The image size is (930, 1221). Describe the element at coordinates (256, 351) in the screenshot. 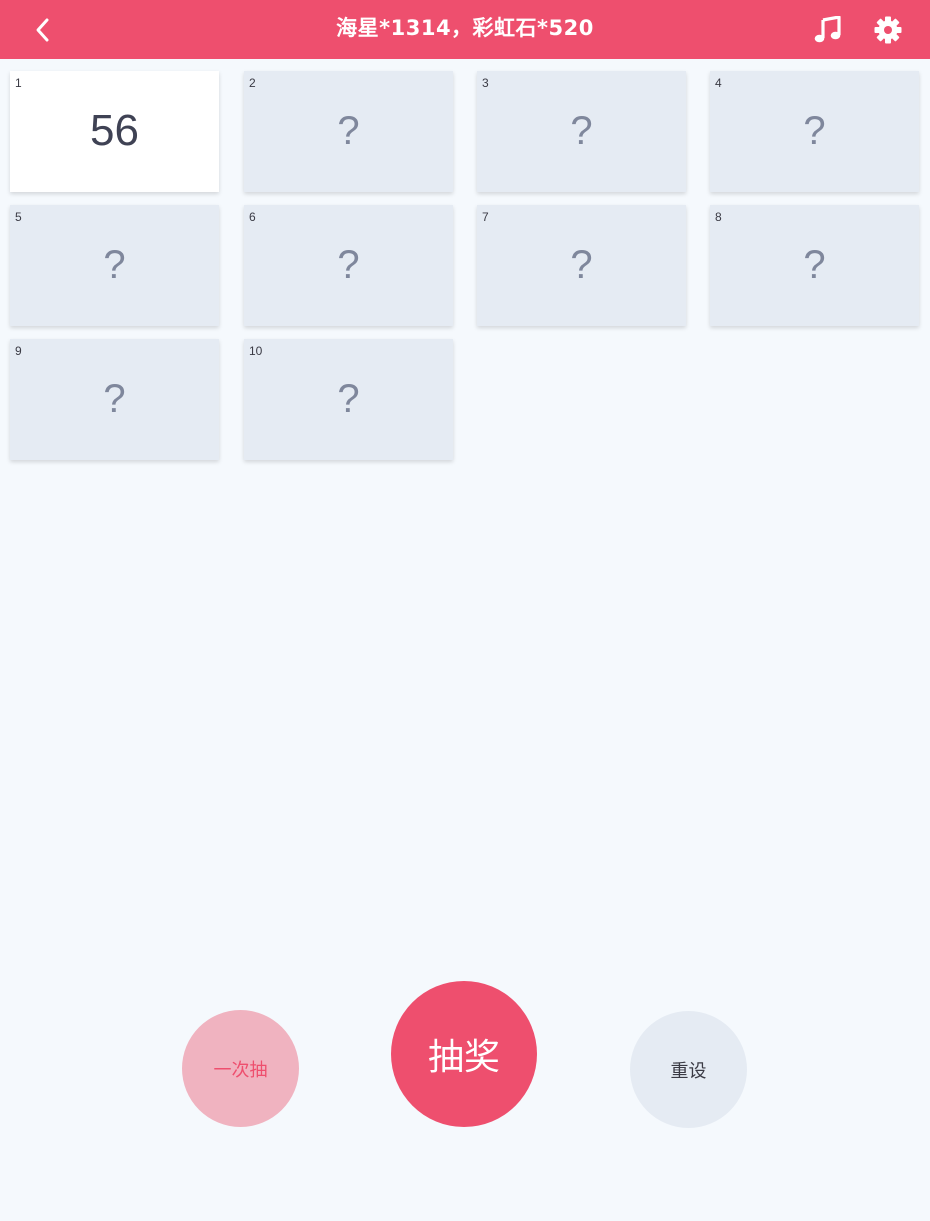

I see `card-number: 10` at that location.